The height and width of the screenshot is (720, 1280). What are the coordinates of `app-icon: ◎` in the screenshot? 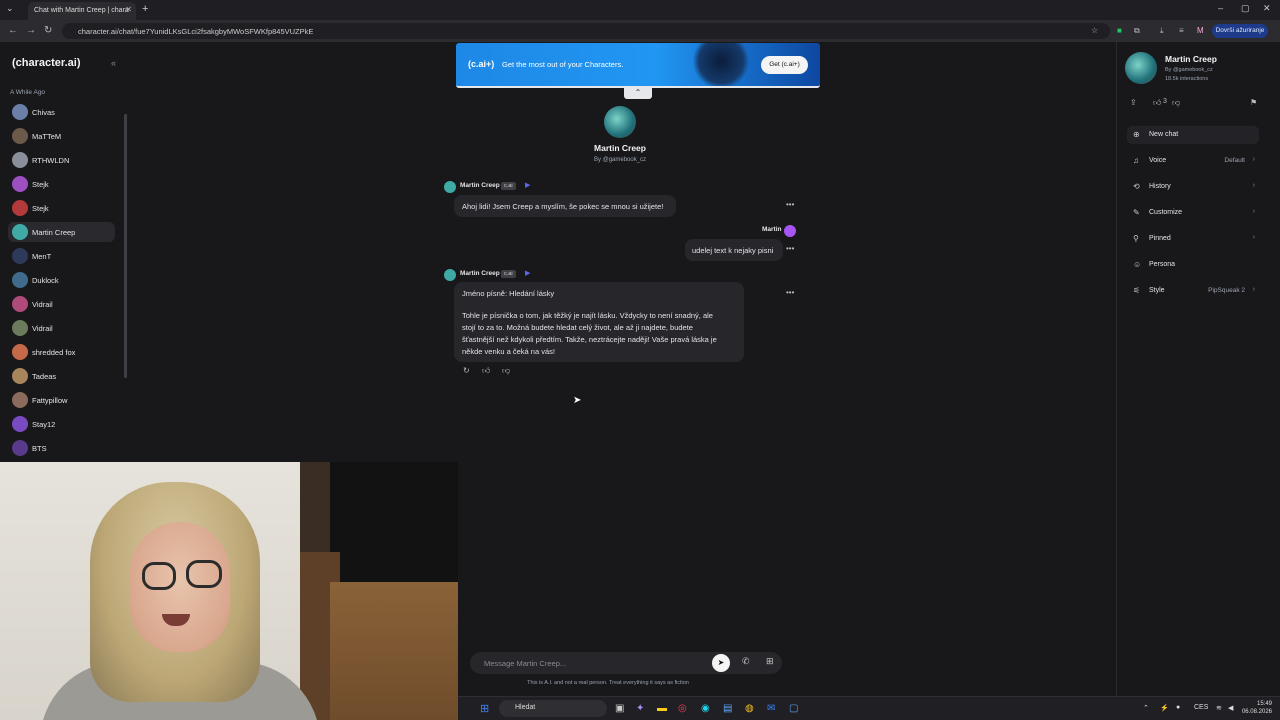 It's located at (682, 708).